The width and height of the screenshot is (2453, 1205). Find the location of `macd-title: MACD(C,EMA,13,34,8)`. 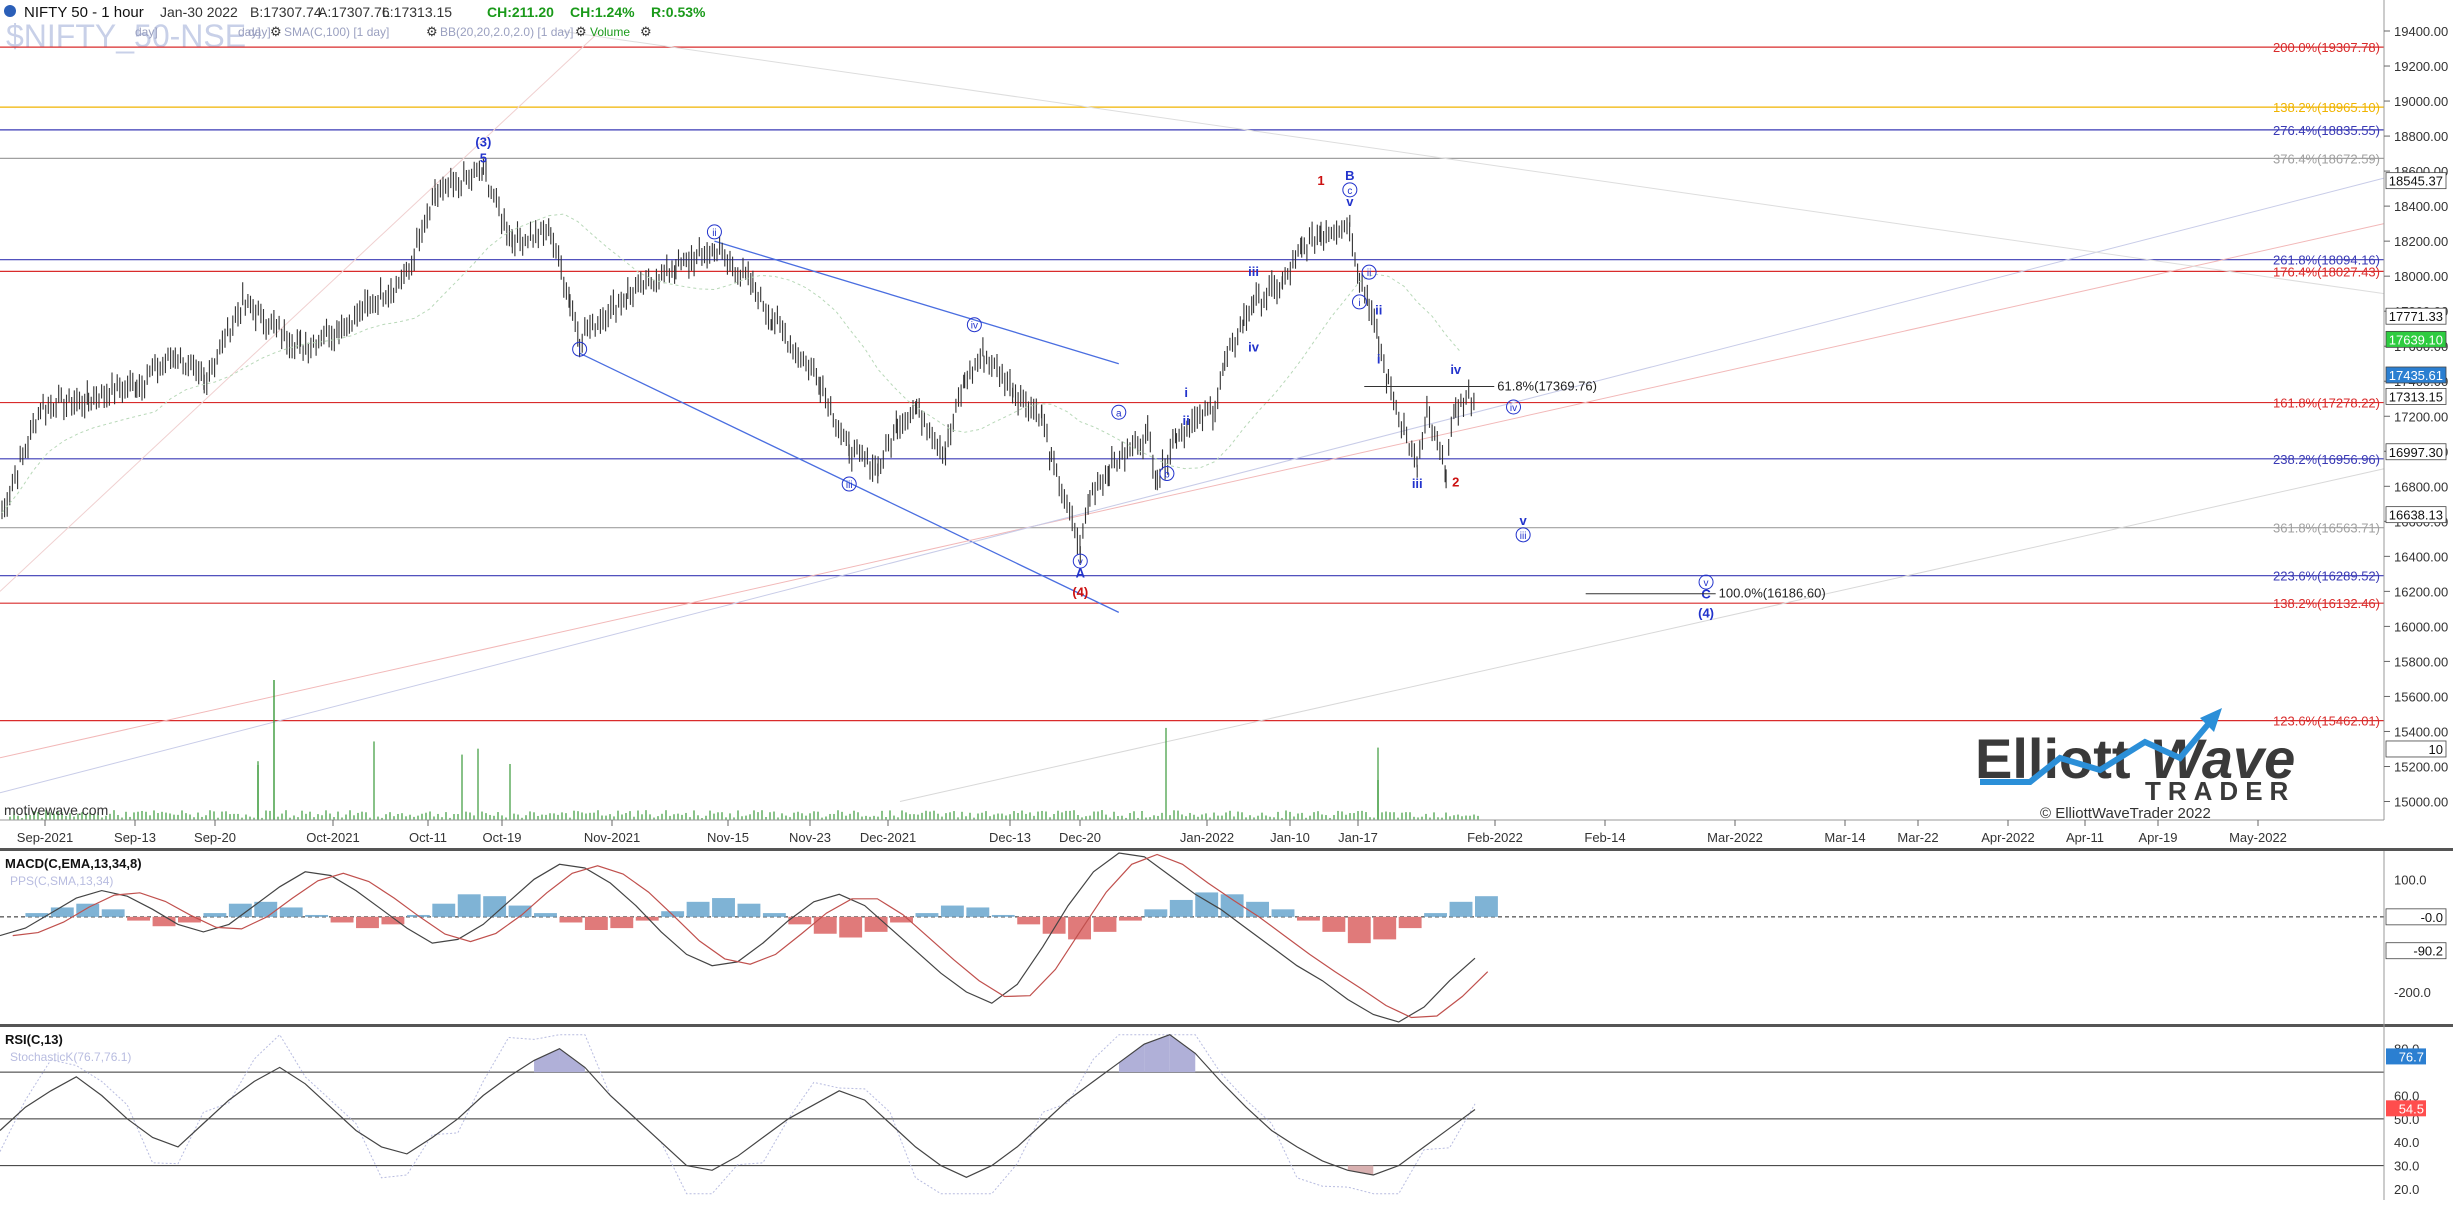

macd-title: MACD(C,EMA,13,34,8) is located at coordinates (73, 863).